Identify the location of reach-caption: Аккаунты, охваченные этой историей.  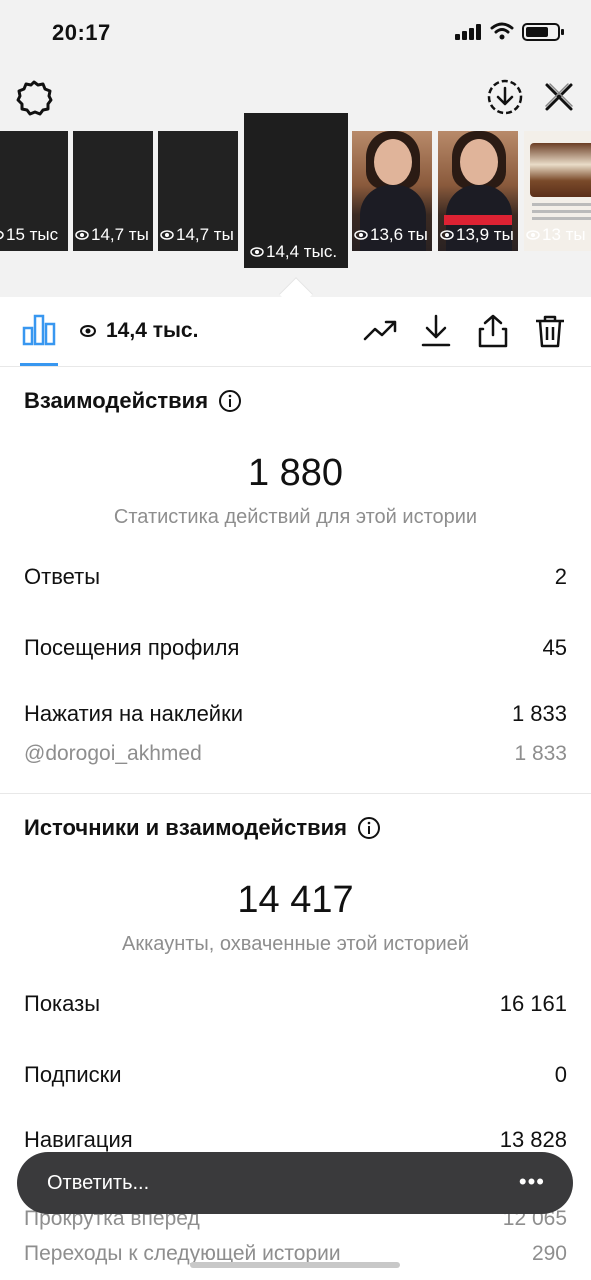
(295, 944).